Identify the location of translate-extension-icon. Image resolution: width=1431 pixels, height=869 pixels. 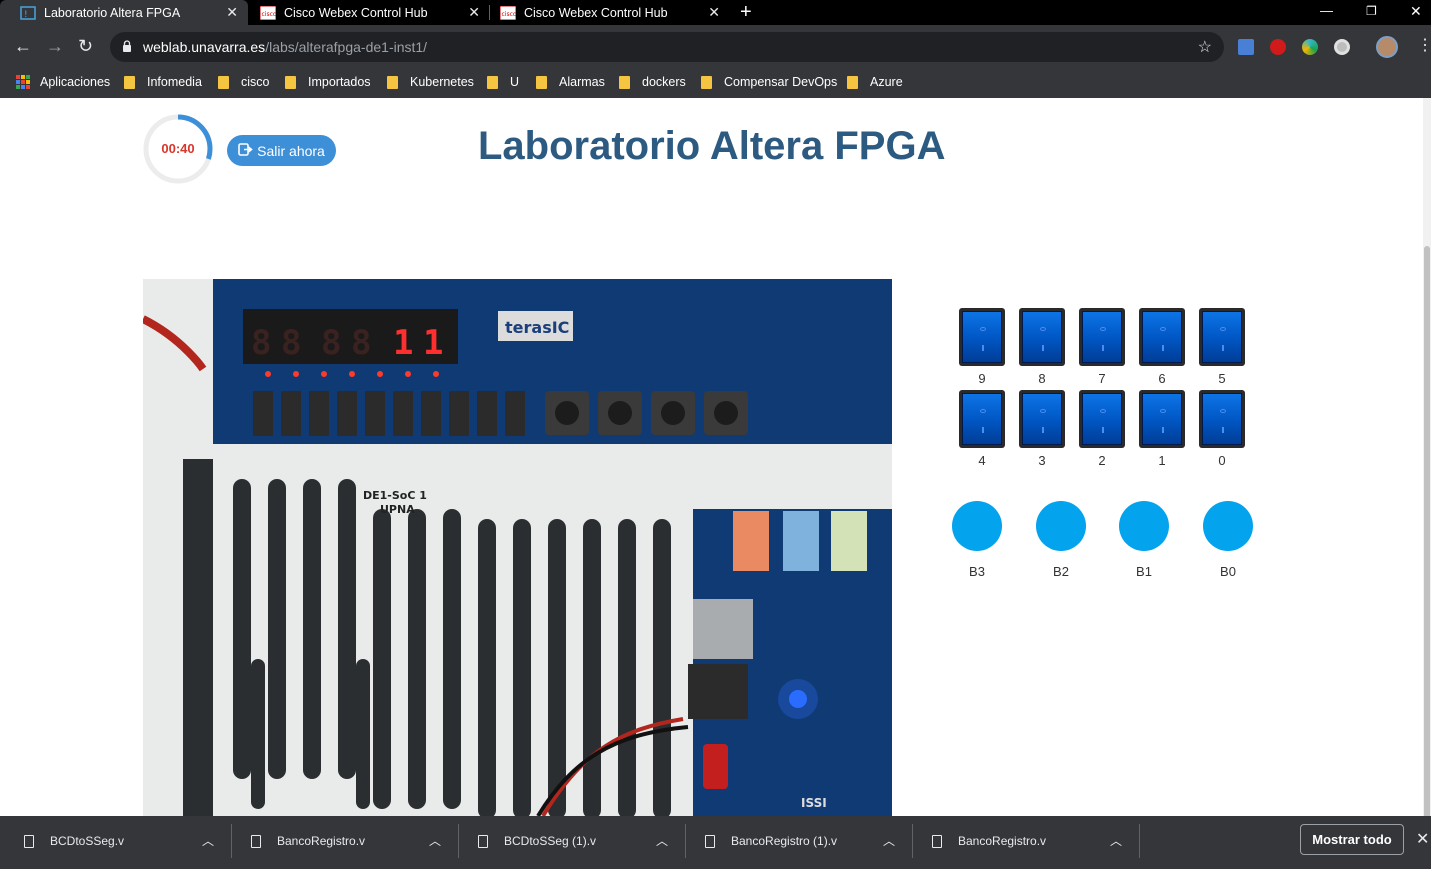
(1246, 47).